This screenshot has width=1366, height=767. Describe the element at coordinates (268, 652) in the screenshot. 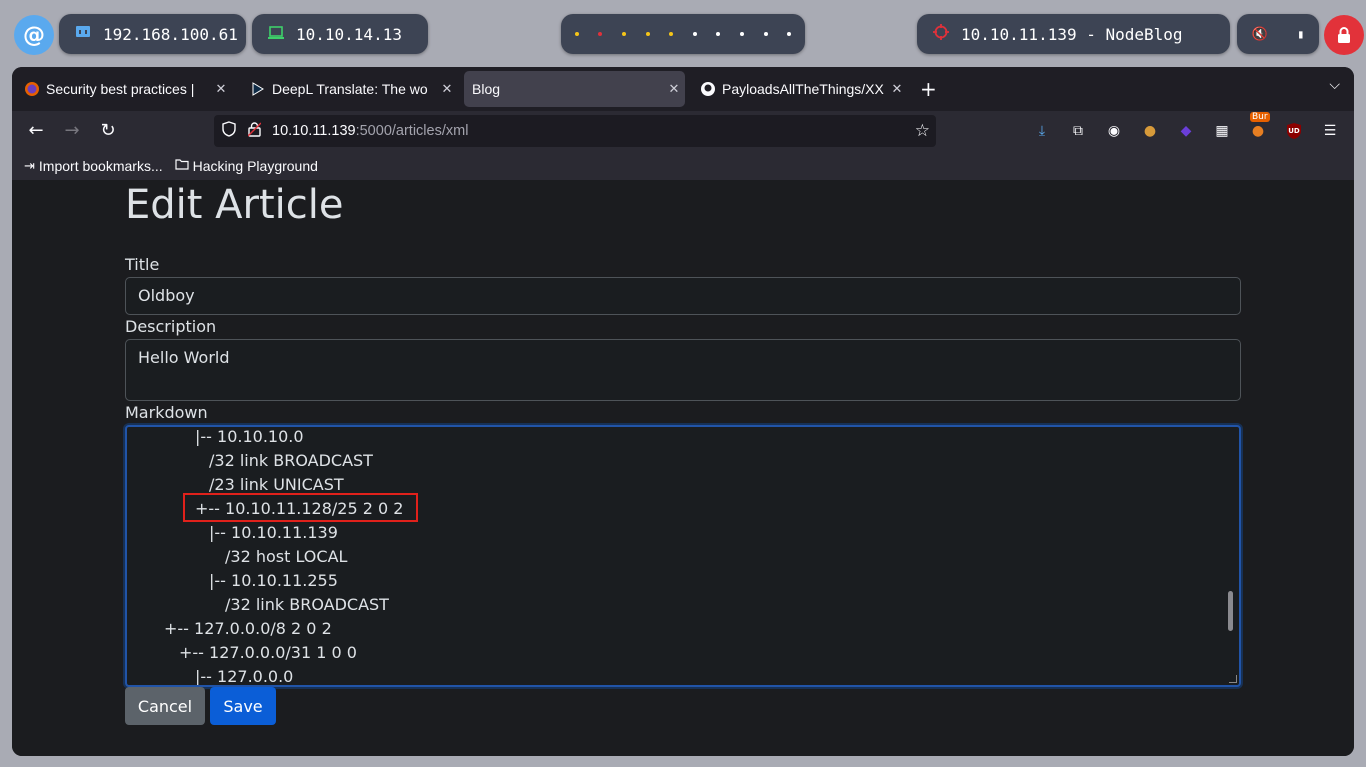

I see `markdown-line: +-- 127.0.0.0/31 1 0 0` at that location.